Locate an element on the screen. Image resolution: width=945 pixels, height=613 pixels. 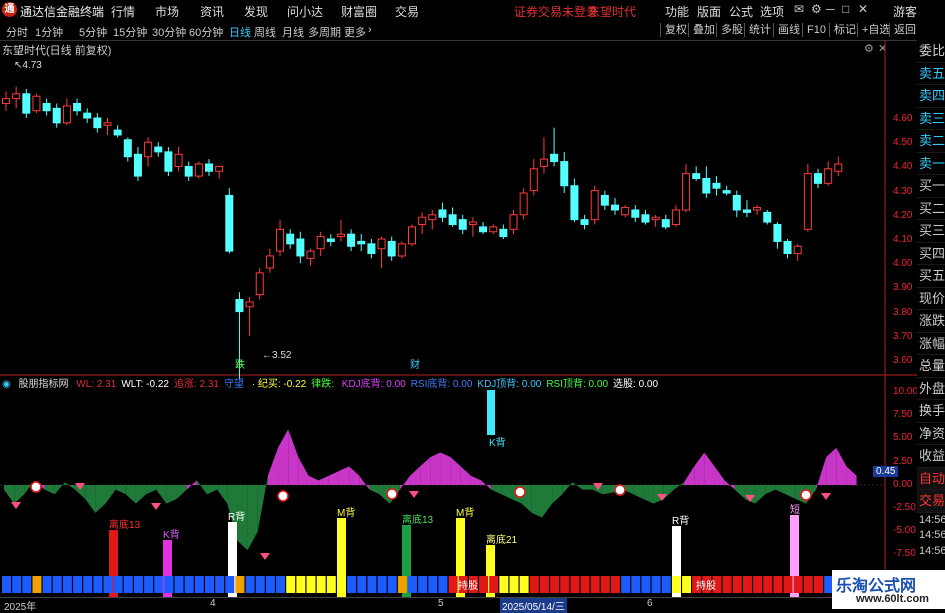
stock-name-link: 东望时代 is located at coordinates (612, 11).